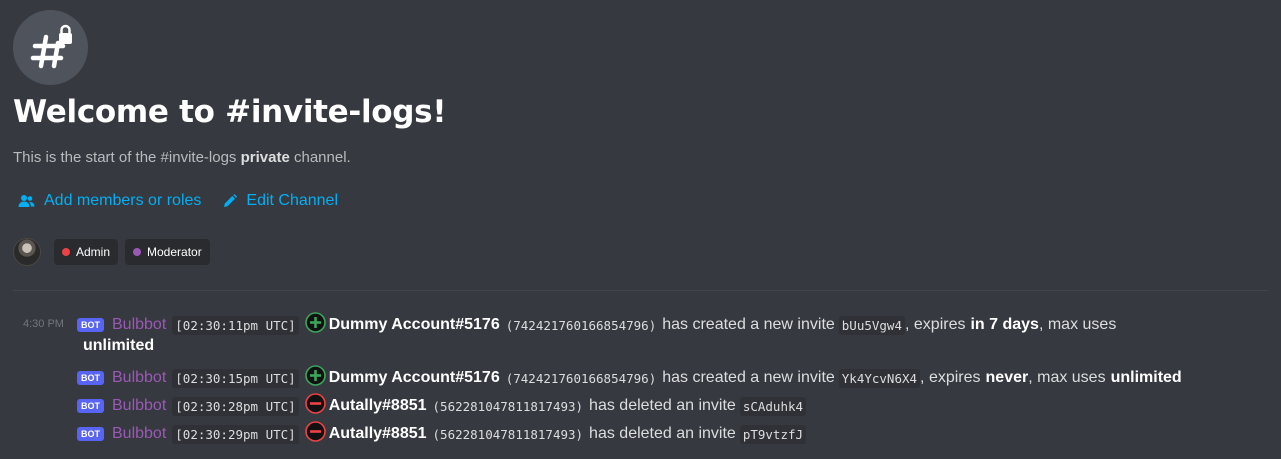  What do you see at coordinates (1007, 377) in the screenshot?
I see `expires-value: never` at bounding box center [1007, 377].